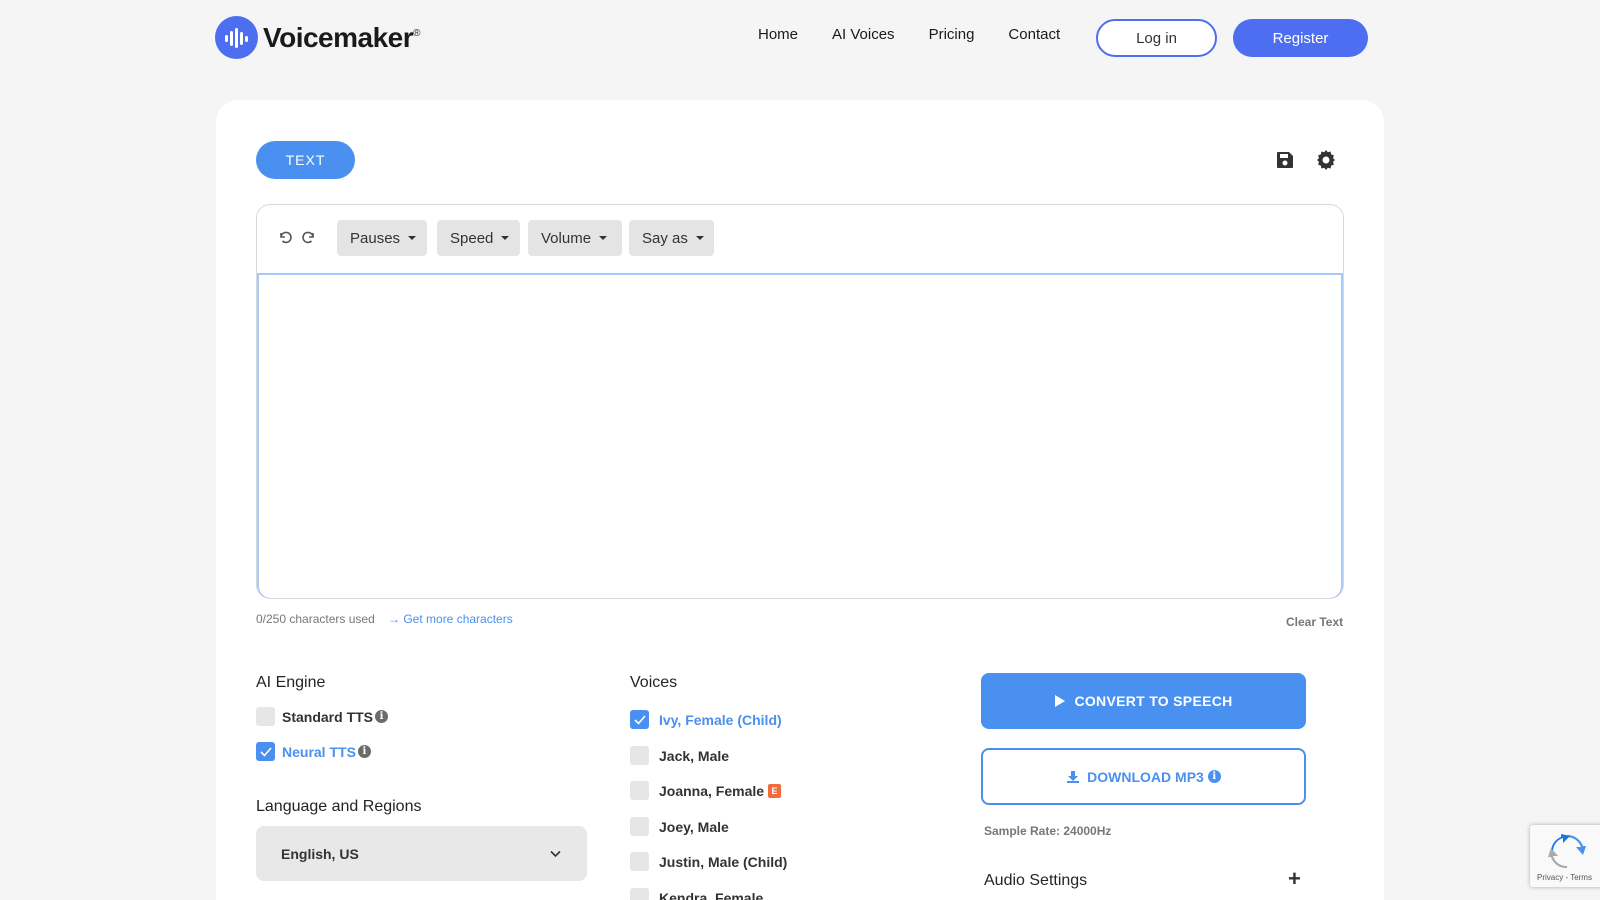 The height and width of the screenshot is (900, 1600). I want to click on voice-item: Joanna, Female E, so click(706, 790).